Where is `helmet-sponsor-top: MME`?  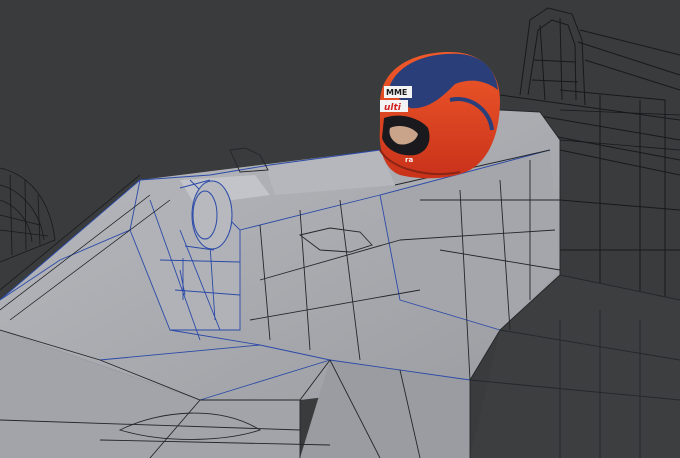 helmet-sponsor-top: MME is located at coordinates (396, 92).